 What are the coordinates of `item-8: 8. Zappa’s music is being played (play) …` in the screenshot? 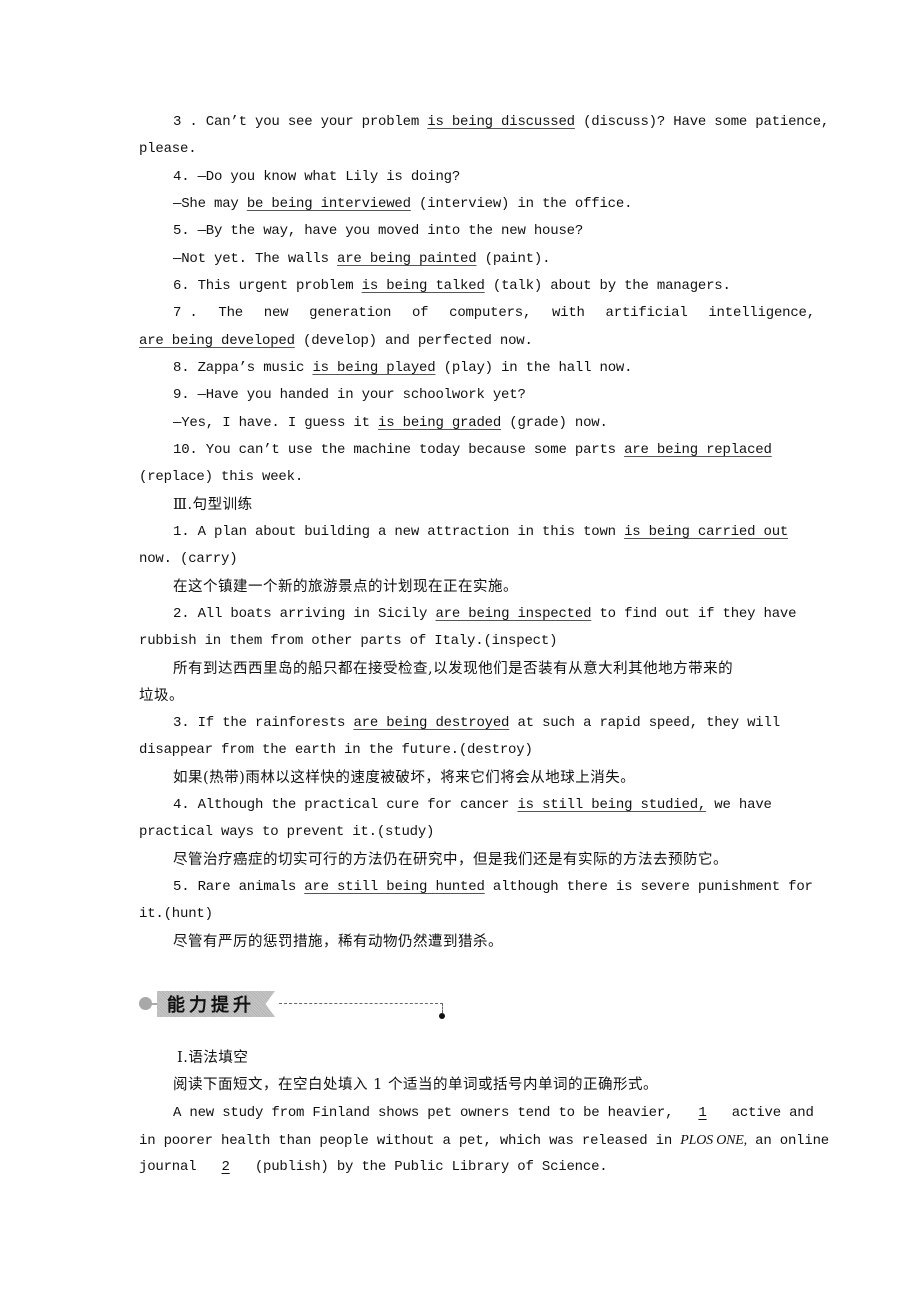 It's located at (403, 368).